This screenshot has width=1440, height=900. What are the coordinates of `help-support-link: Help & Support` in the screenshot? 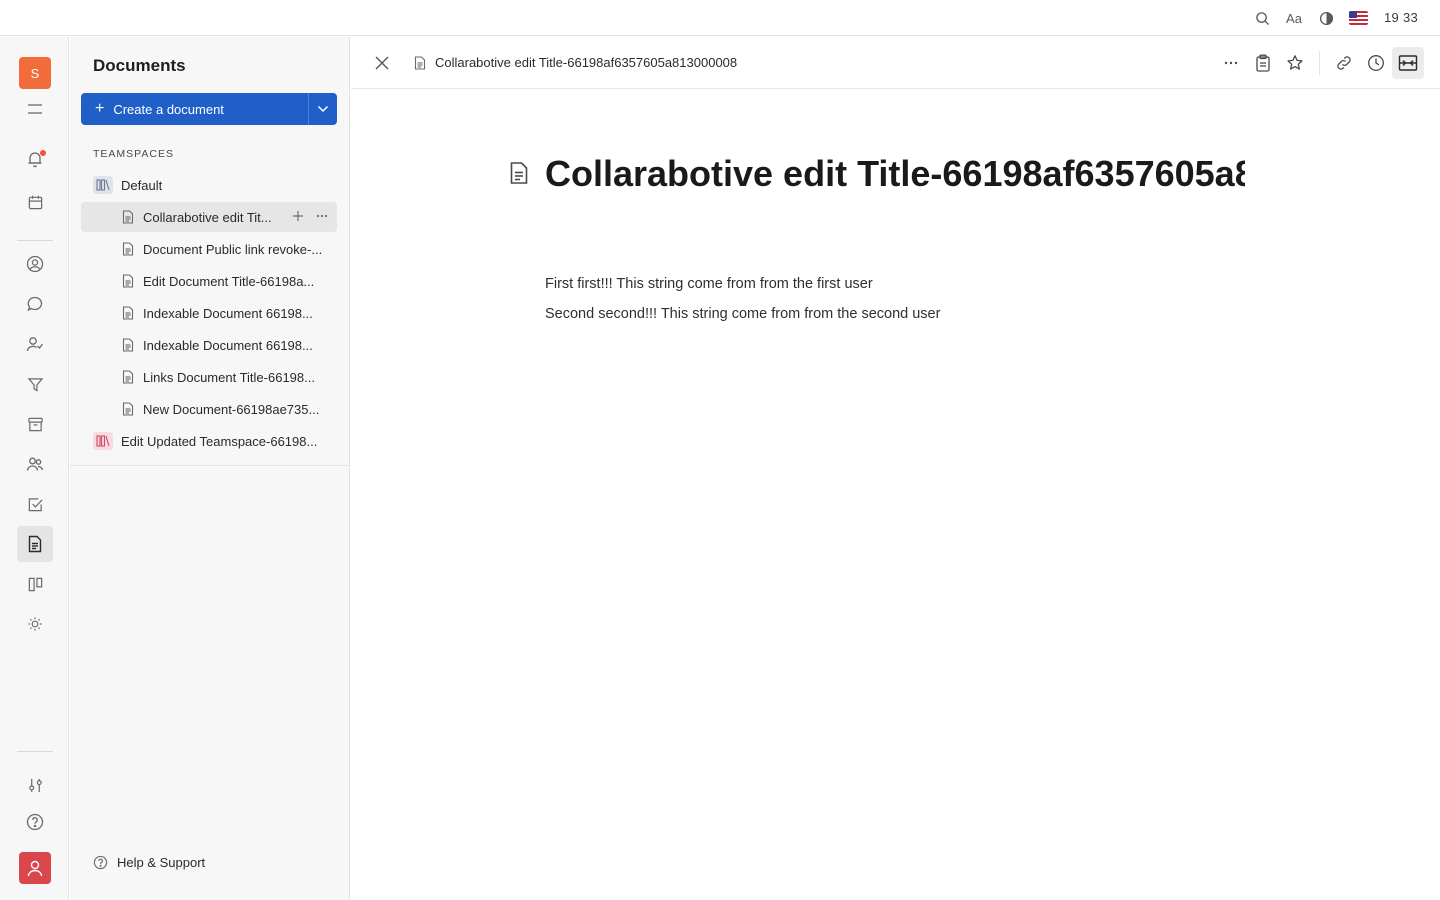 It's located at (149, 862).